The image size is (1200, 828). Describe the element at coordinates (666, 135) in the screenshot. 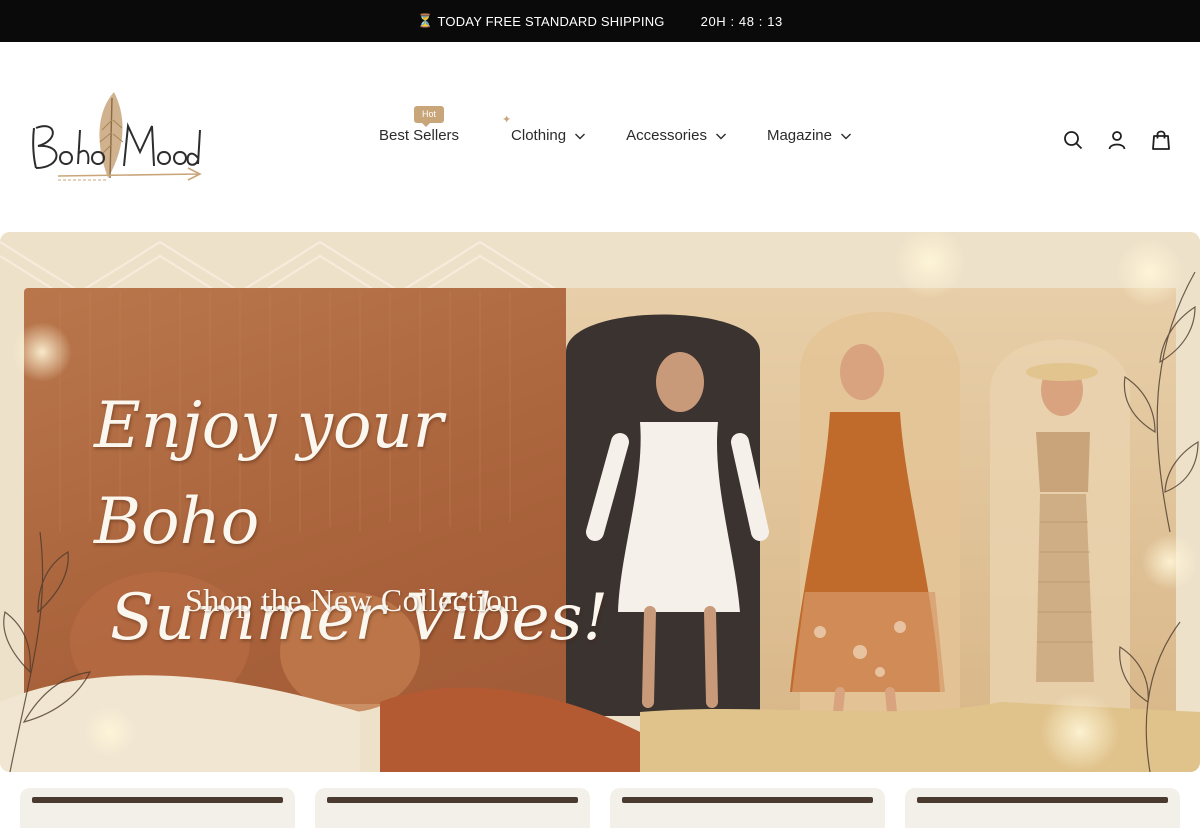

I see `nav-accessories-label: Accessories` at that location.